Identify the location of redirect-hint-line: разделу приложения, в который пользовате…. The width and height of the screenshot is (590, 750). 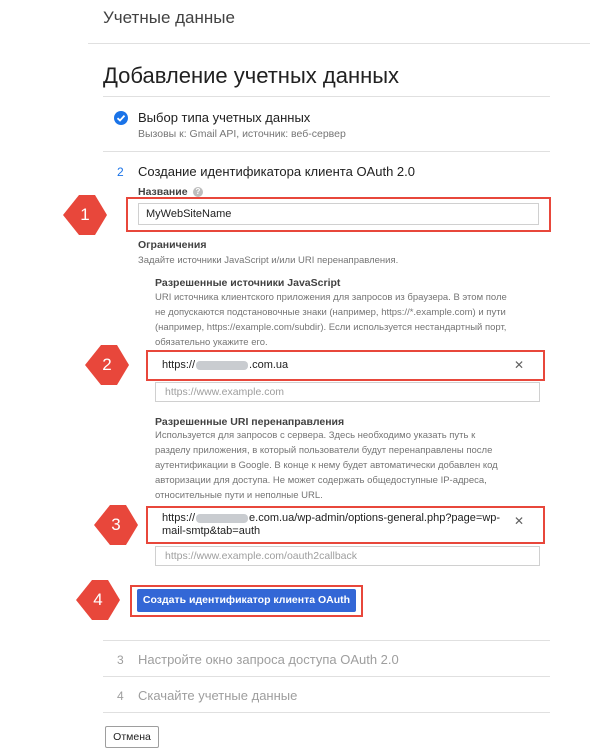
(324, 450).